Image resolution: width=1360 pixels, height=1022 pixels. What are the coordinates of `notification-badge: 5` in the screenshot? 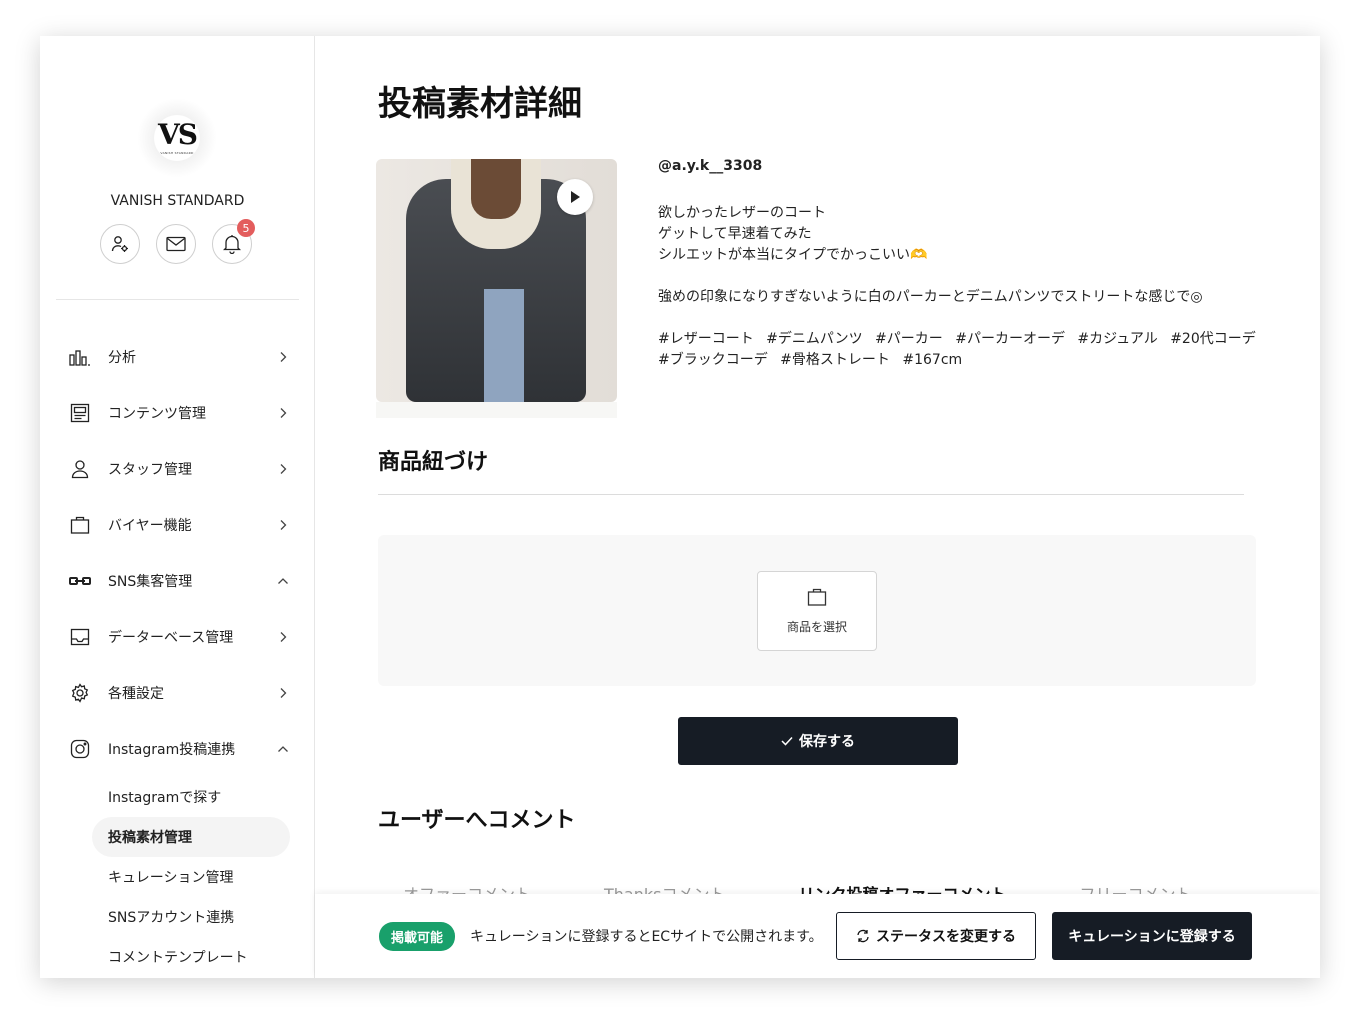 It's located at (246, 228).